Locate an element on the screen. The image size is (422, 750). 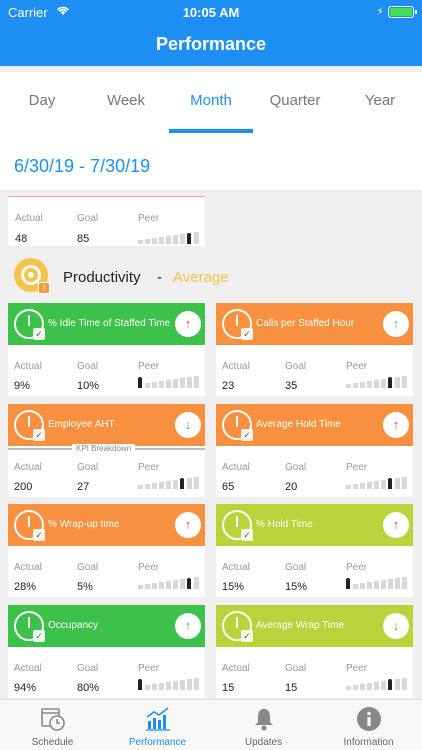
actual-value: 15% is located at coordinates (233, 587).